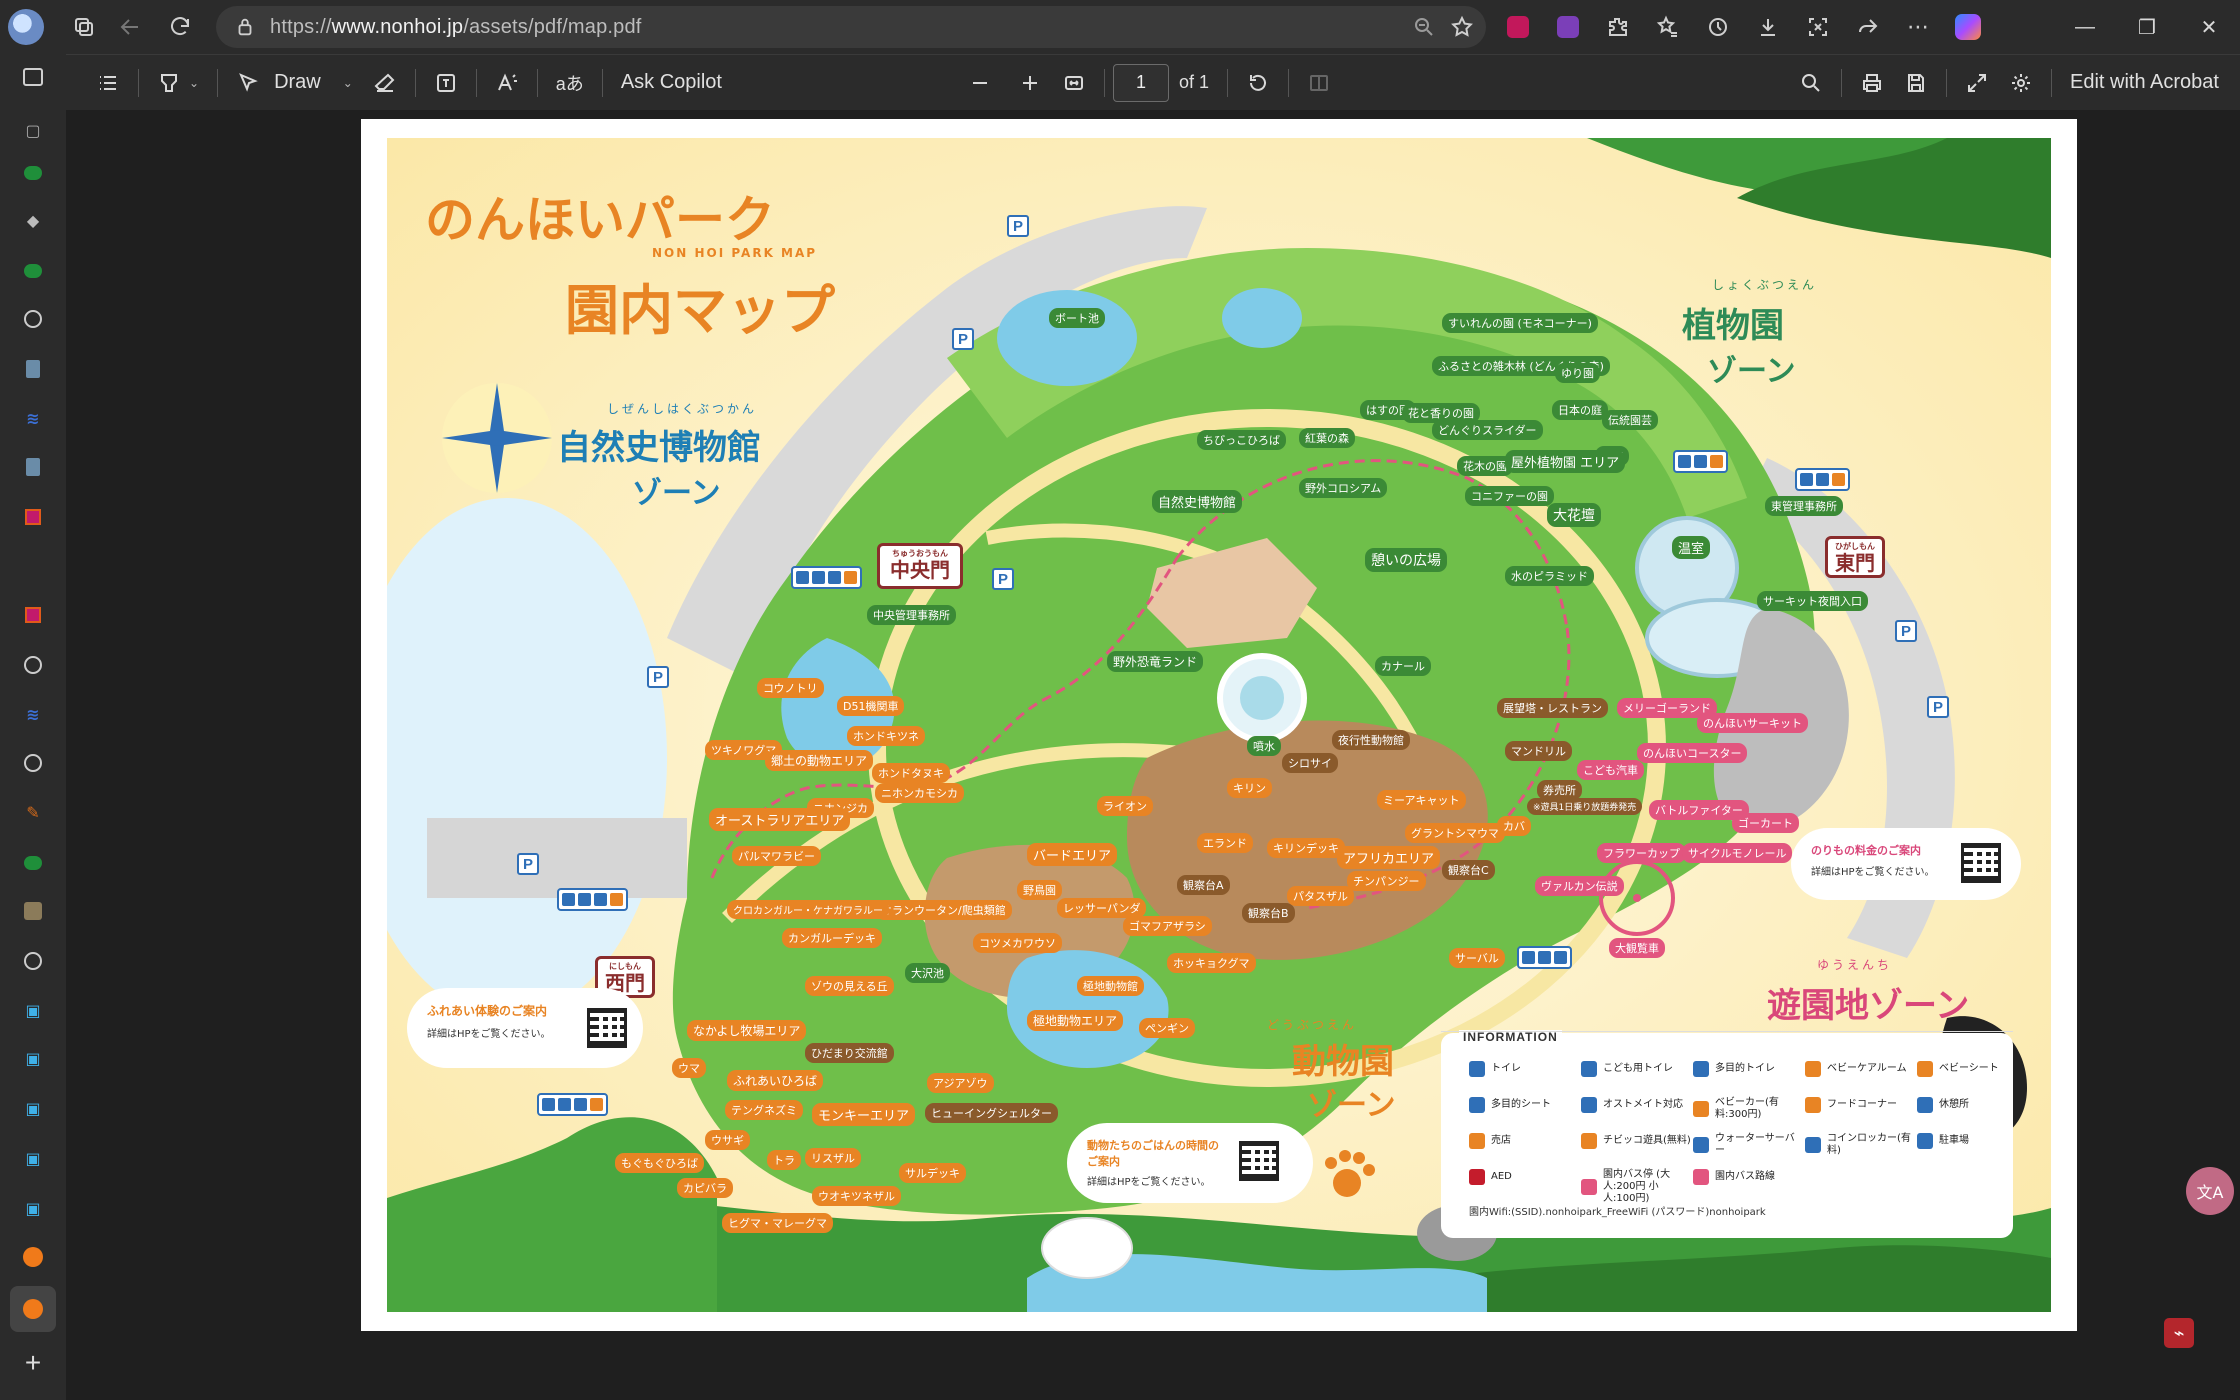 The width and height of the screenshot is (2240, 1400). What do you see at coordinates (130, 27) in the screenshot?
I see `back-icon` at bounding box center [130, 27].